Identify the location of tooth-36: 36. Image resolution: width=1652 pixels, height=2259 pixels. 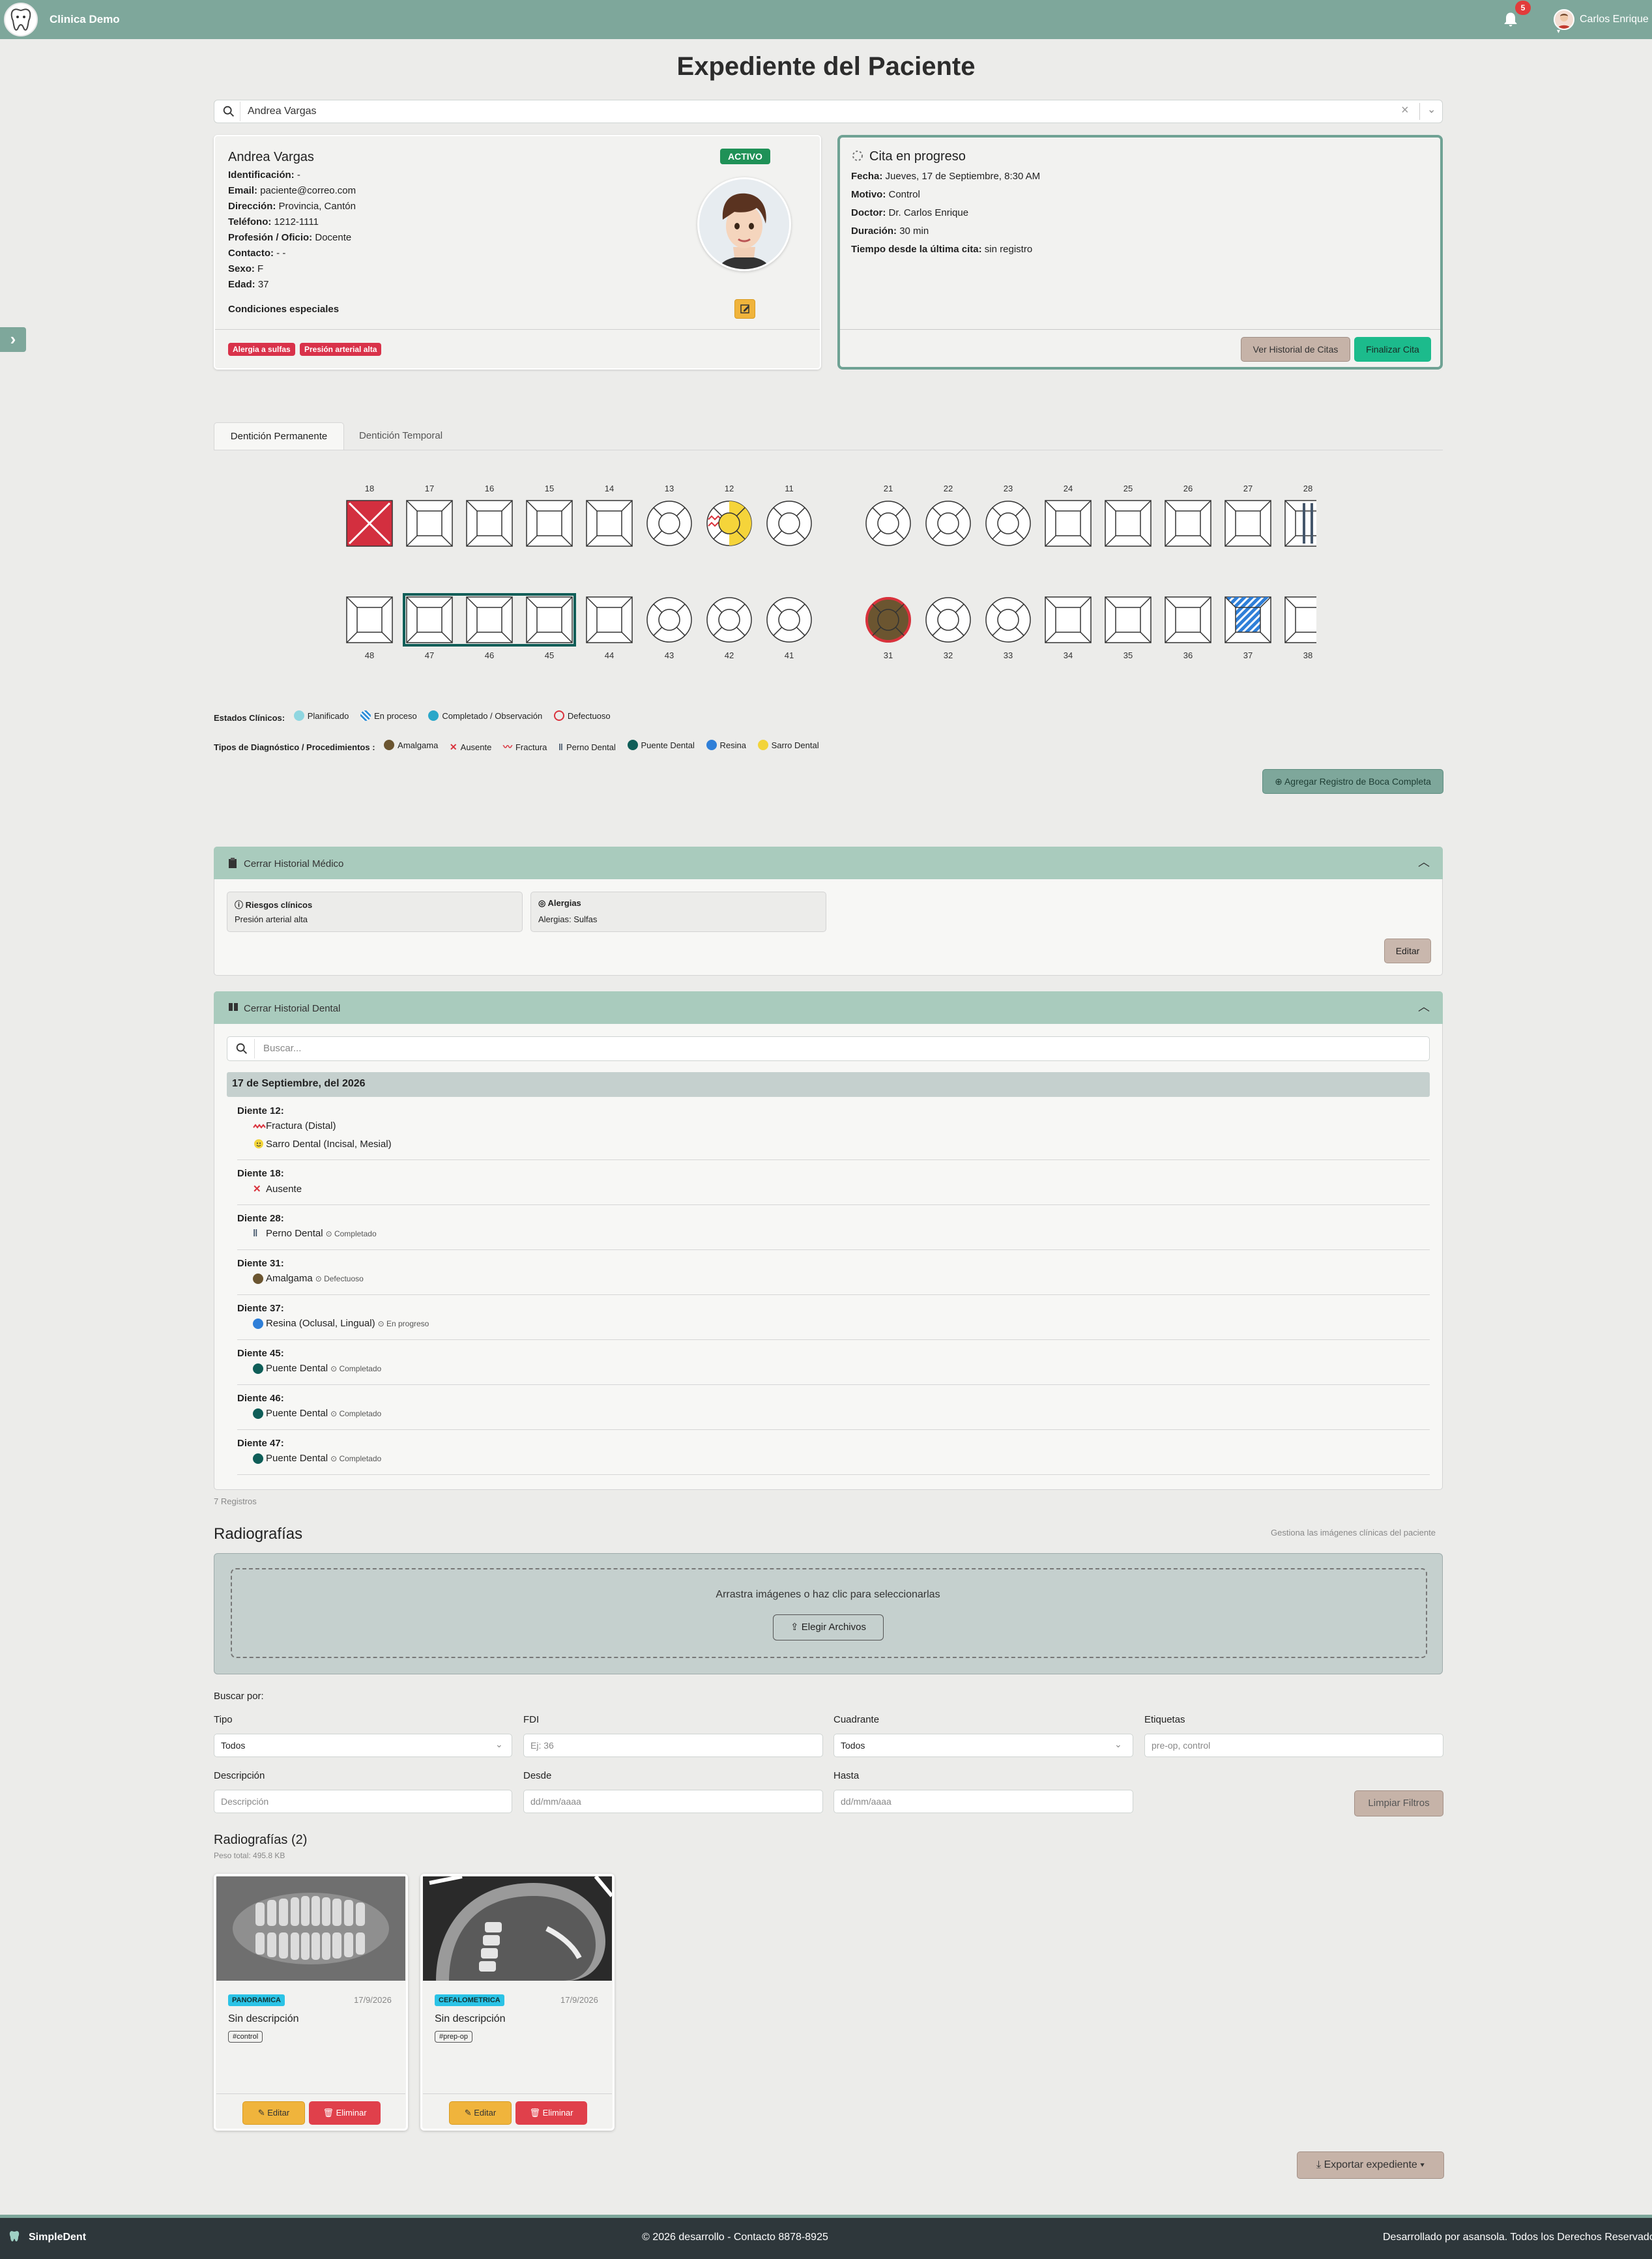
(1188, 628).